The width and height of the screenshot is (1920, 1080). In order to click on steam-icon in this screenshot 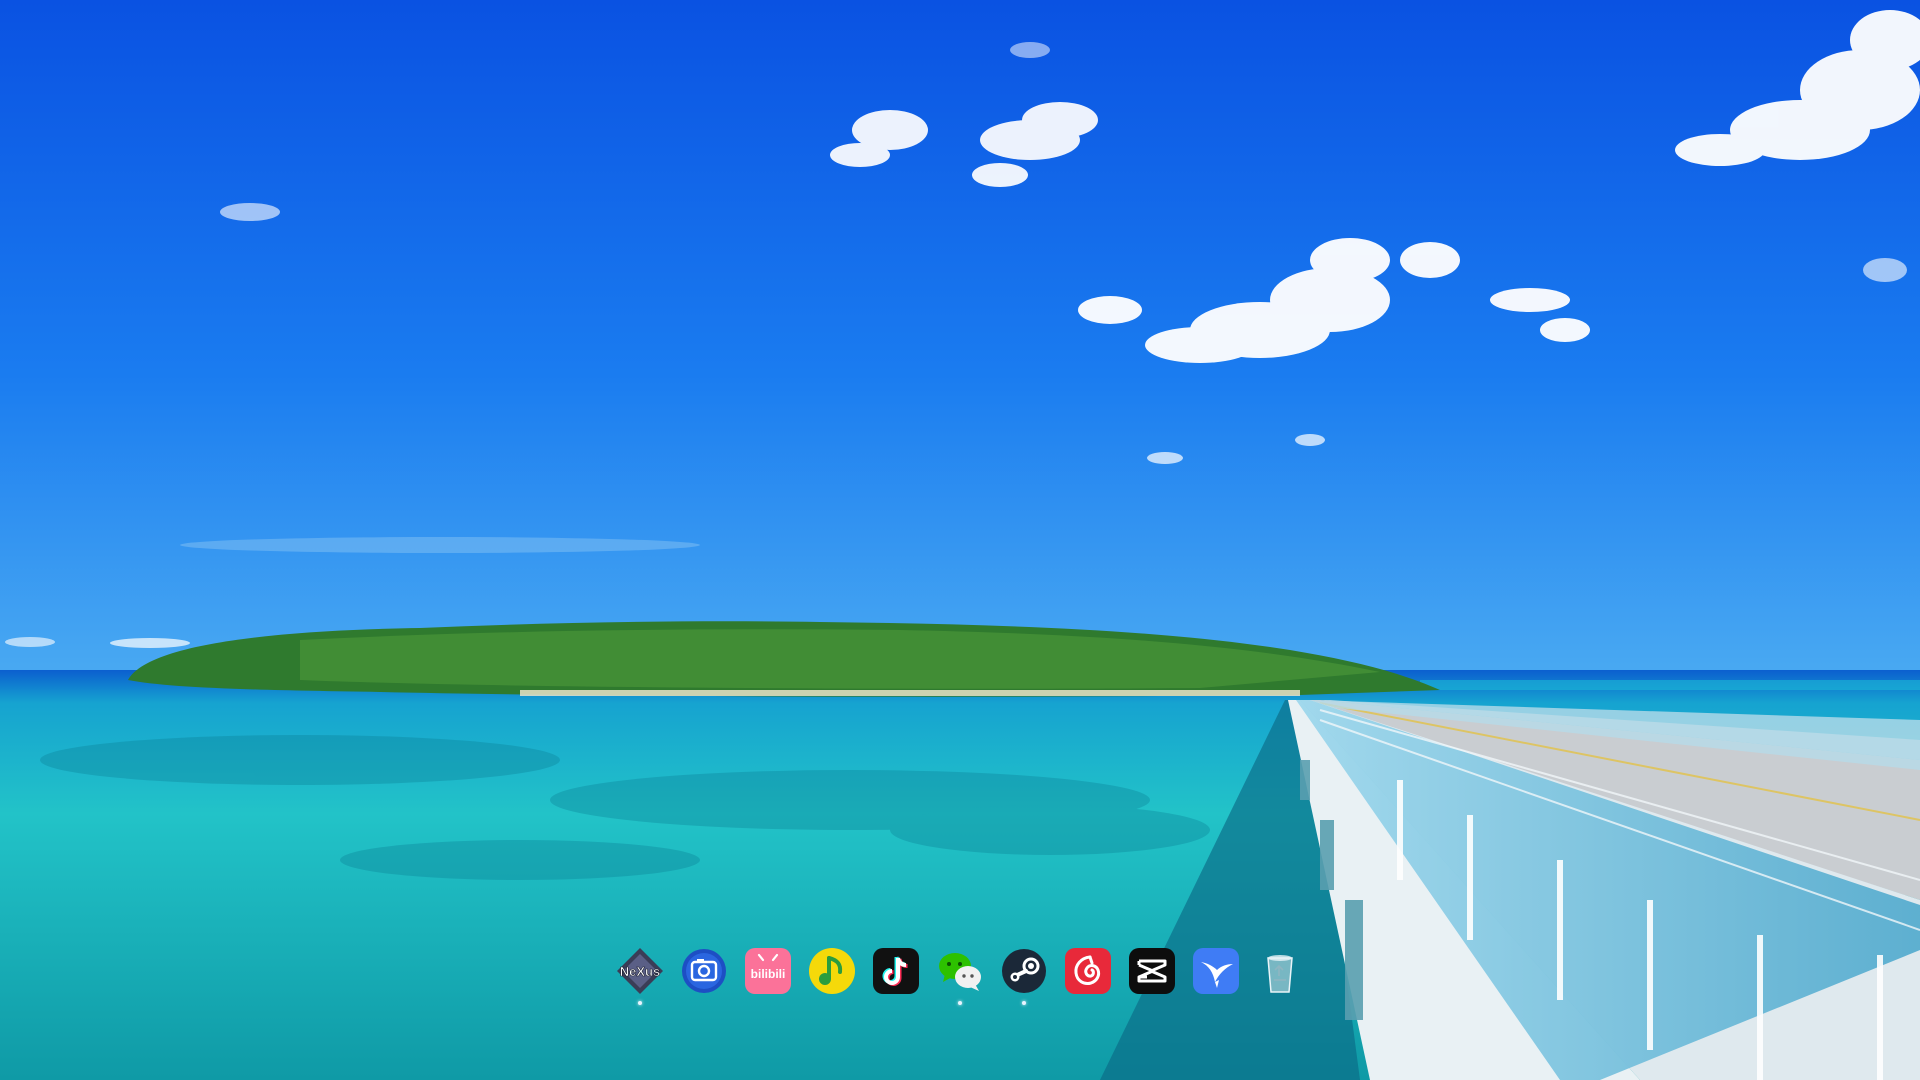, I will do `click(1024, 971)`.